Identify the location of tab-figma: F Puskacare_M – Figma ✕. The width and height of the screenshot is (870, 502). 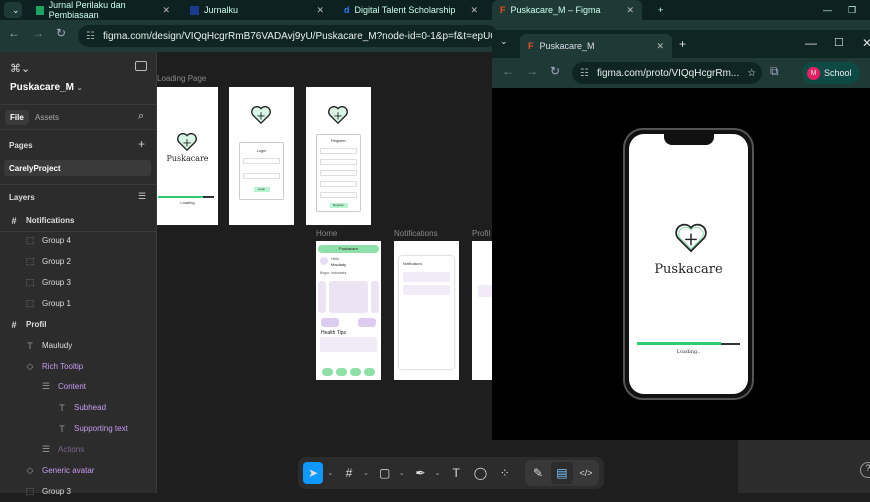
(567, 10).